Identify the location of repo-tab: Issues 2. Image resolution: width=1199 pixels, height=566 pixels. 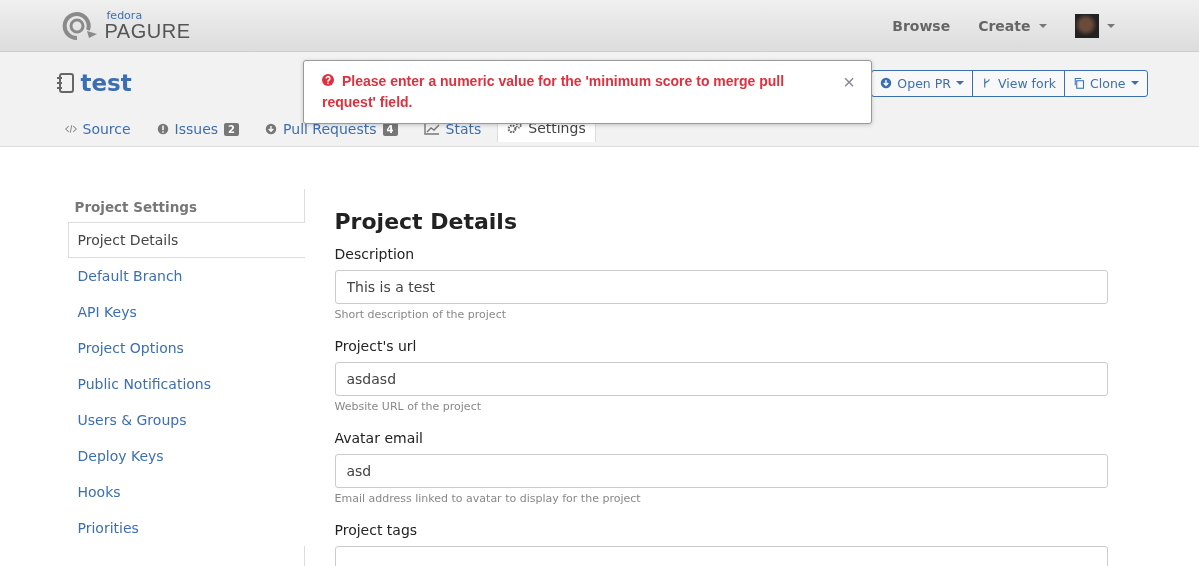
(198, 128).